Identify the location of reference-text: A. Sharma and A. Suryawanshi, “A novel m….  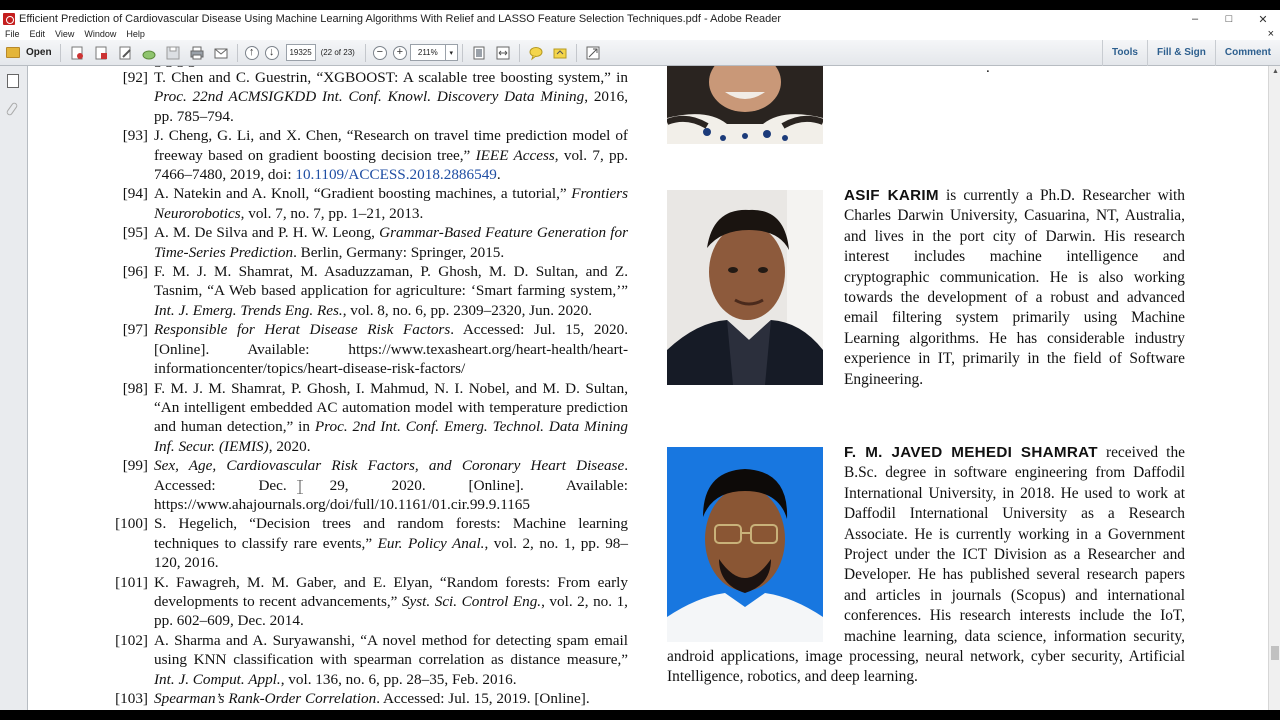
(391, 650).